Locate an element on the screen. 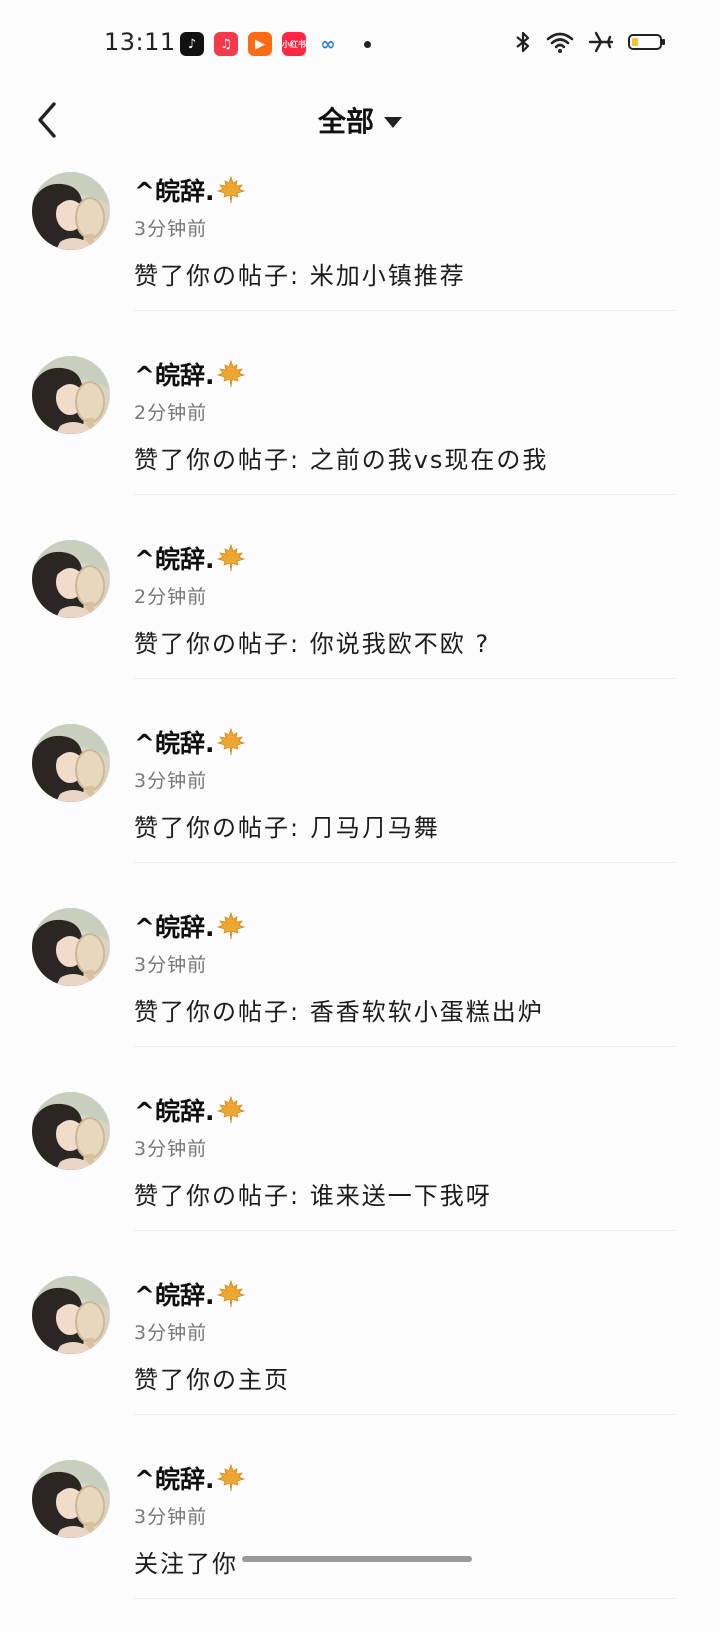  notification-item: ^皖辞. 2分钟前 赞了你の帖子: 之前の我vs现在の我 is located at coordinates (360, 436).